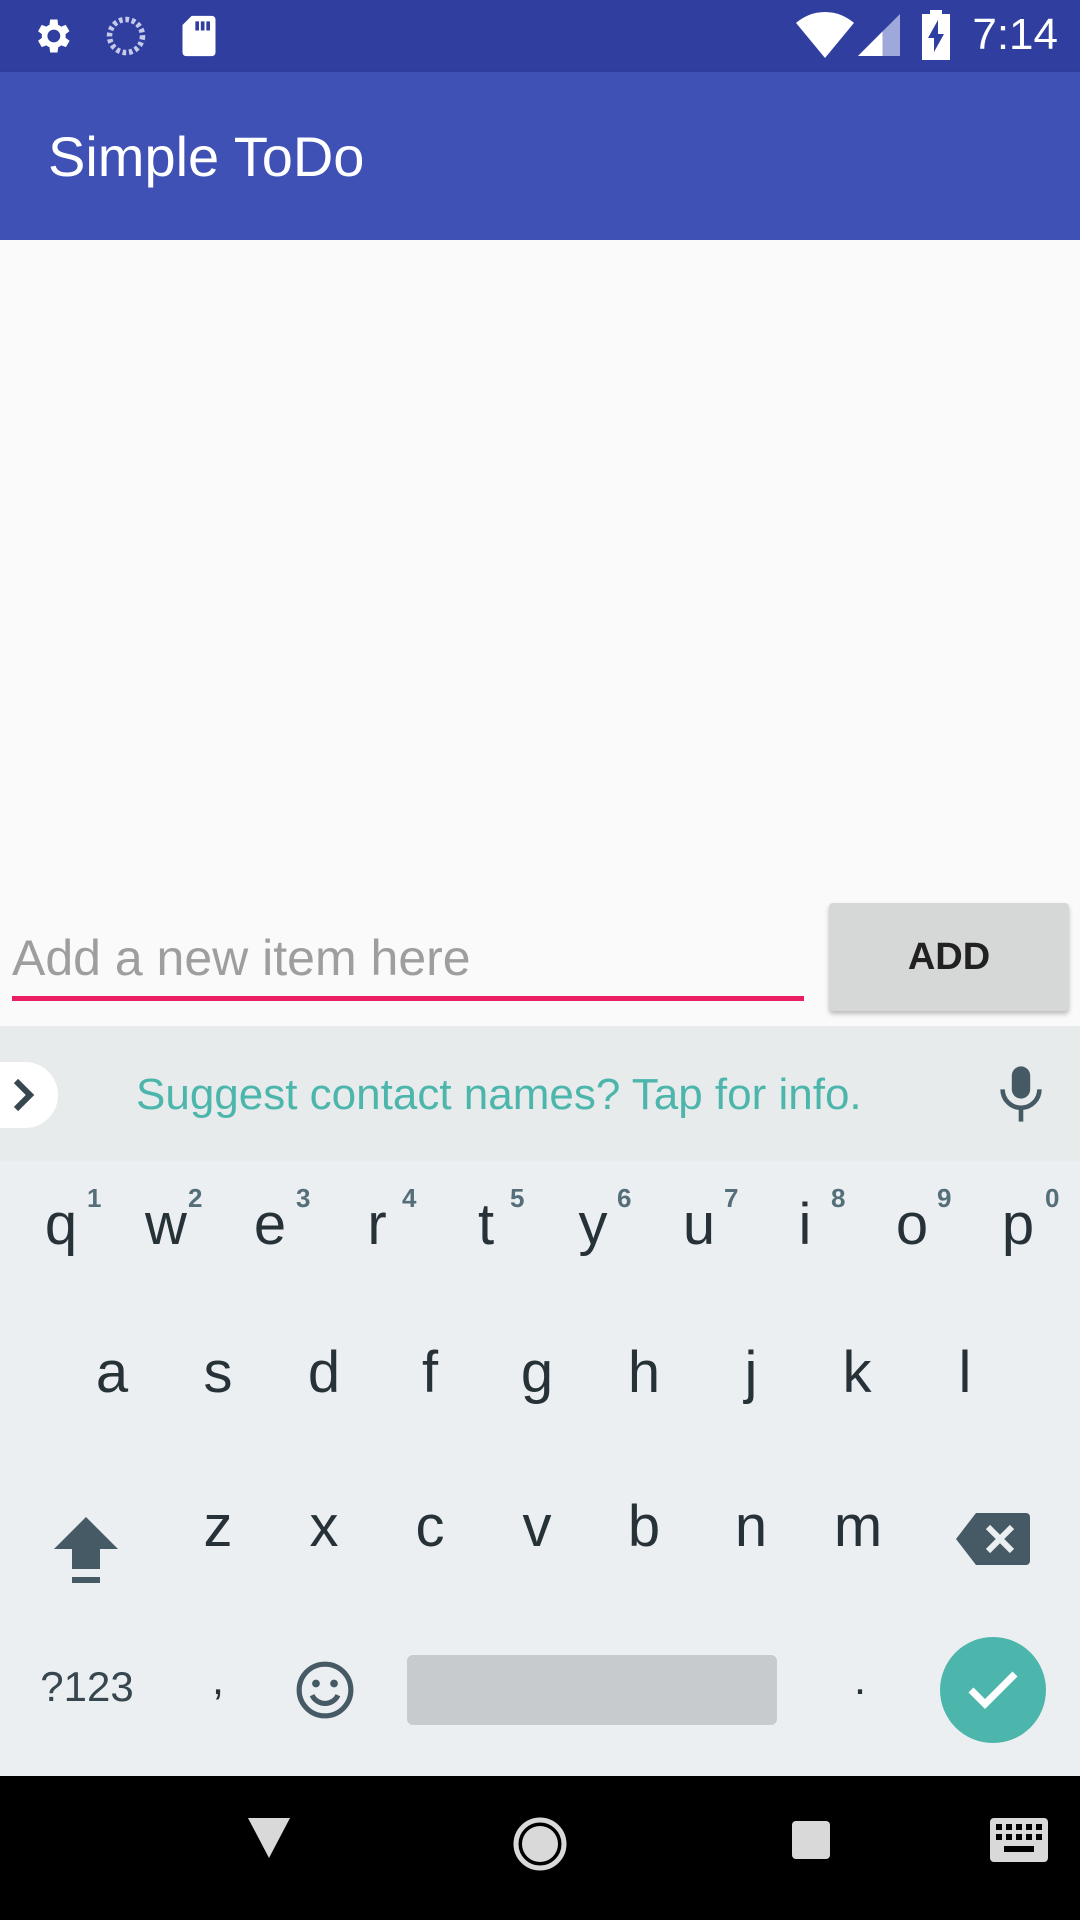 This screenshot has width=1080, height=1920. What do you see at coordinates (811, 1842) in the screenshot?
I see `recents-icon` at bounding box center [811, 1842].